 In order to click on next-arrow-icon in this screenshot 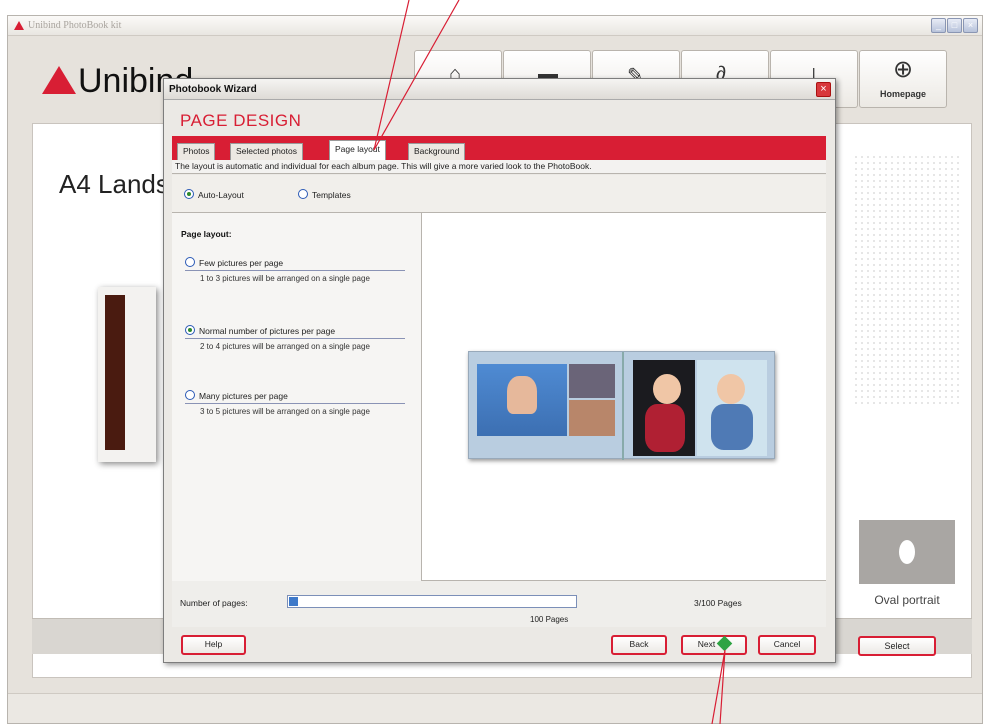, I will do `click(724, 643)`.